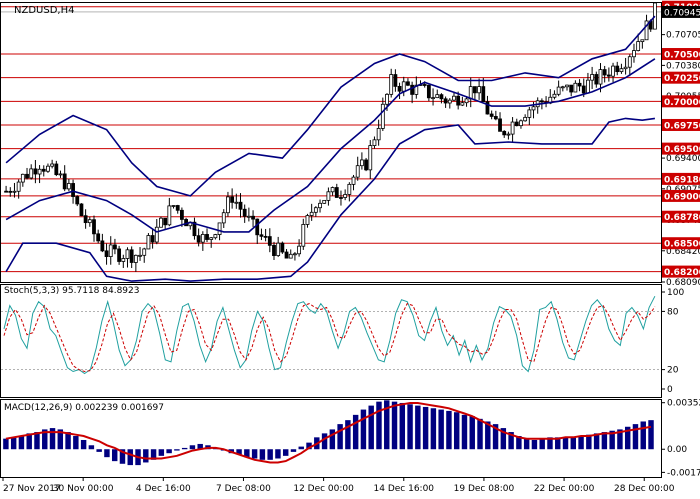 This screenshot has width=700, height=499. What do you see at coordinates (683, 159) in the screenshot?
I see `y-tick-label: 0.69400` at bounding box center [683, 159].